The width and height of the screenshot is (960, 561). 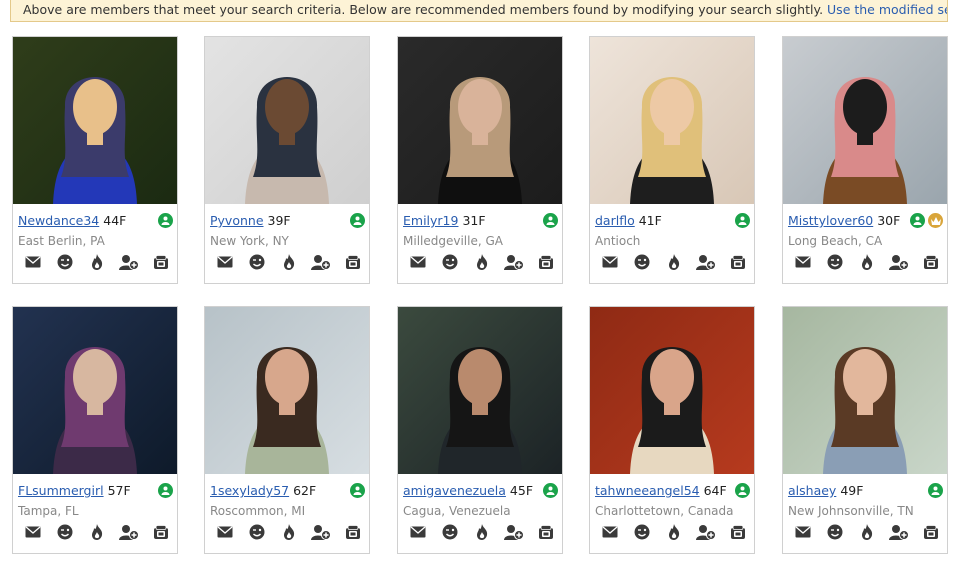 What do you see at coordinates (647, 490) in the screenshot?
I see `member-username-link: tahwneeangel54` at bounding box center [647, 490].